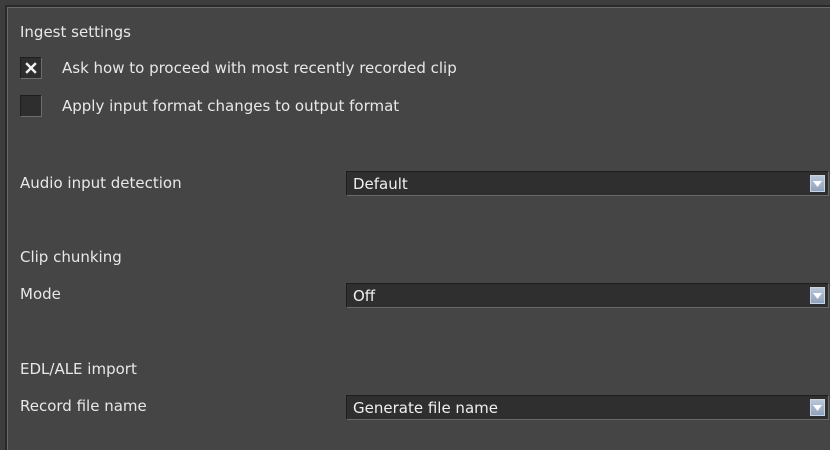 The width and height of the screenshot is (830, 450). I want to click on mode-label: Mode, so click(40, 294).